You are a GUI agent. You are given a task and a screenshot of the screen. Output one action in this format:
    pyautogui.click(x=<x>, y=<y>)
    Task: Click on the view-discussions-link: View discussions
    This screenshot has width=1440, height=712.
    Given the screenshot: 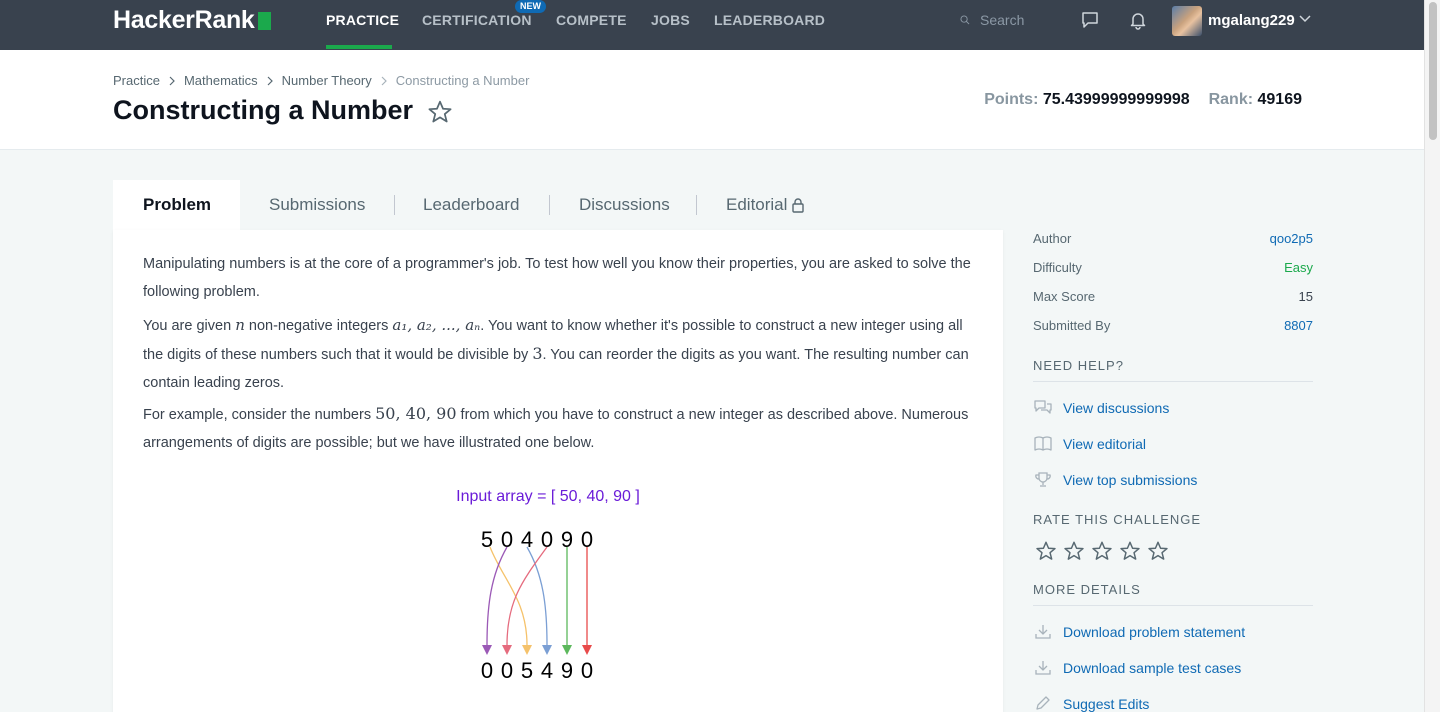 What is the action you would take?
    pyautogui.click(x=1101, y=408)
    